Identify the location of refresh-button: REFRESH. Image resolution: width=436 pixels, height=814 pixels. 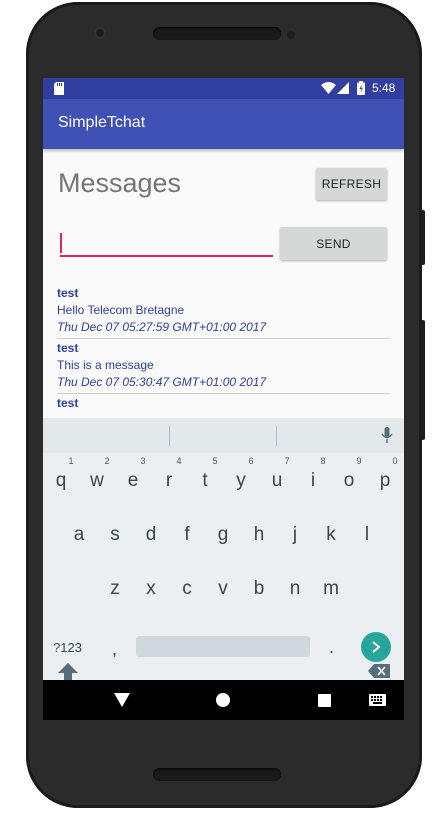
(351, 184).